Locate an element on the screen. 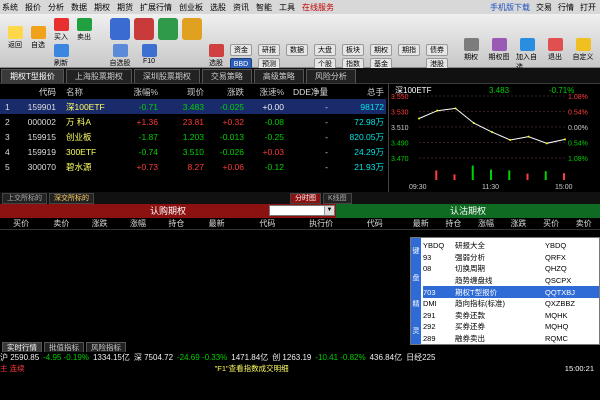 The image size is (600, 400). customize-button: 自定义 is located at coordinates (583, 50).